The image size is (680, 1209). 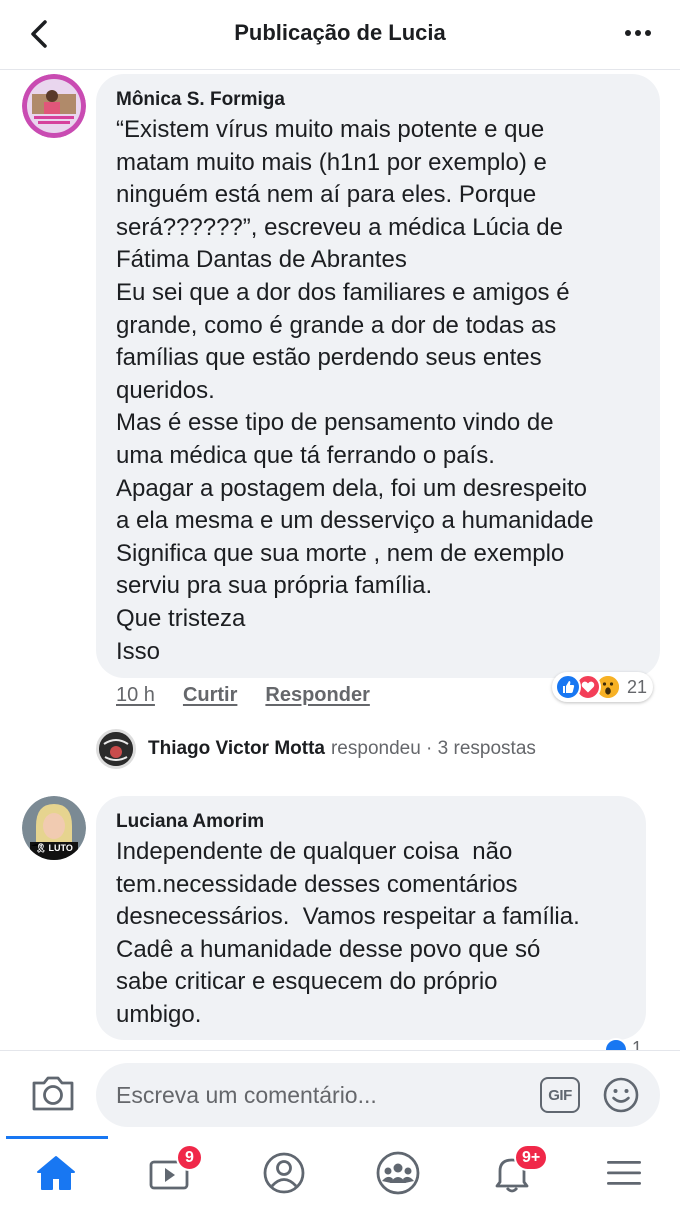 I want to click on ribbon-icon: 🎗, so click(x=41, y=847).